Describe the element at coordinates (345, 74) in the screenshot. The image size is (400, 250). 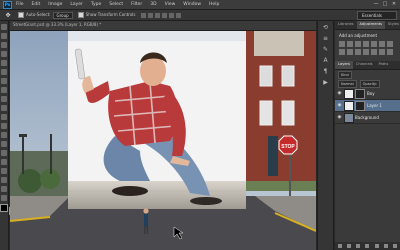
I see `layer-kind-filter: Kind` at that location.